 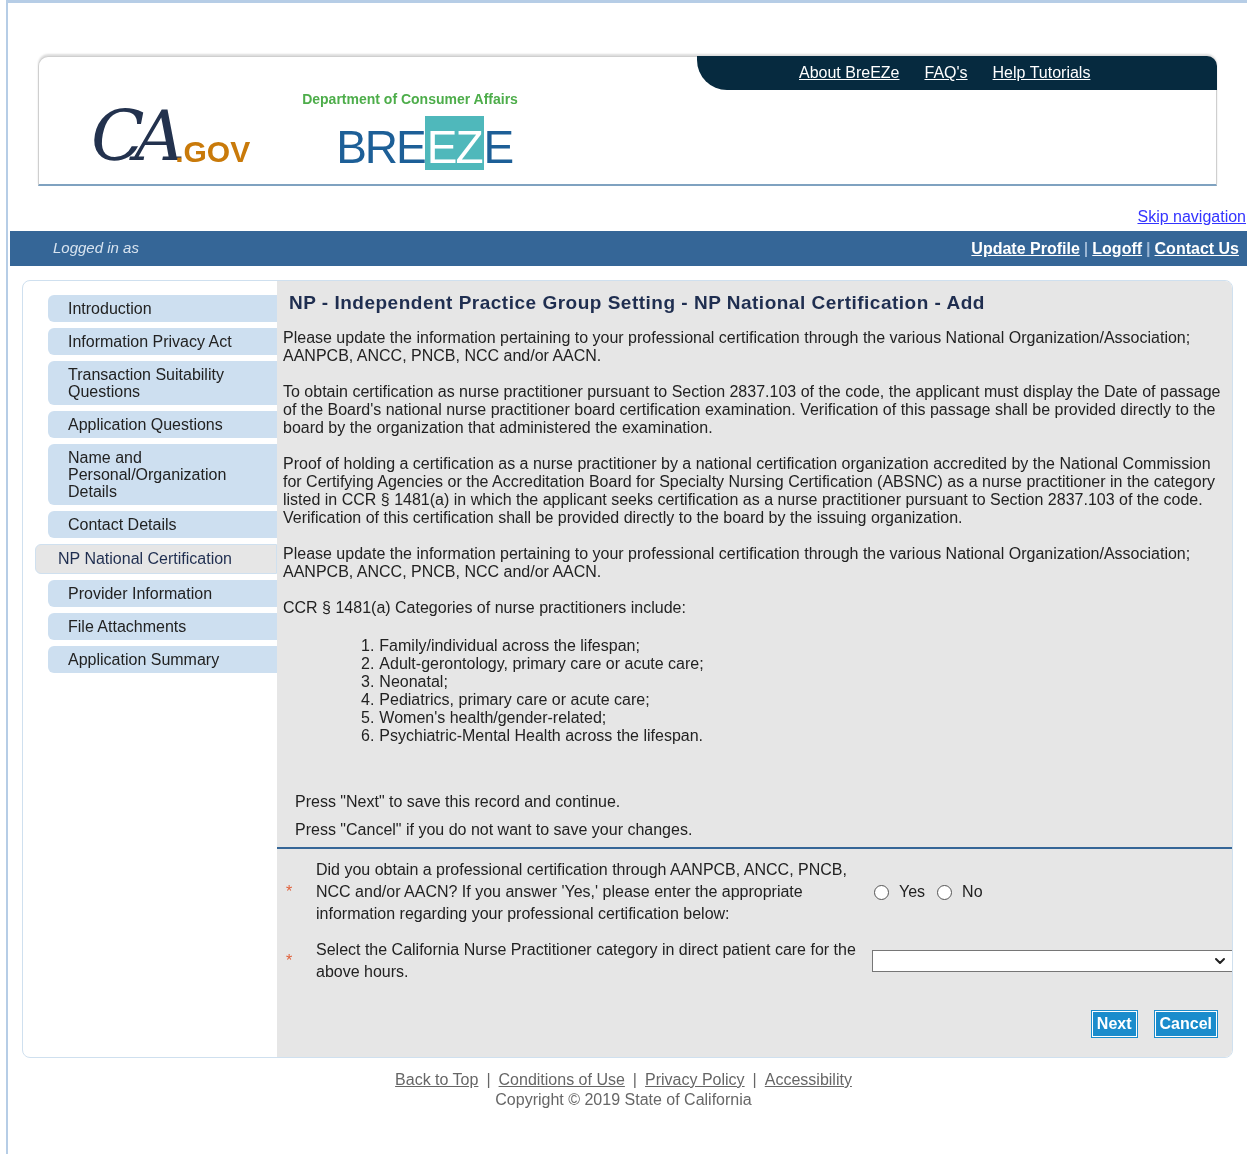 I want to click on sidebar-item: Information Privacy Act, so click(x=162, y=341).